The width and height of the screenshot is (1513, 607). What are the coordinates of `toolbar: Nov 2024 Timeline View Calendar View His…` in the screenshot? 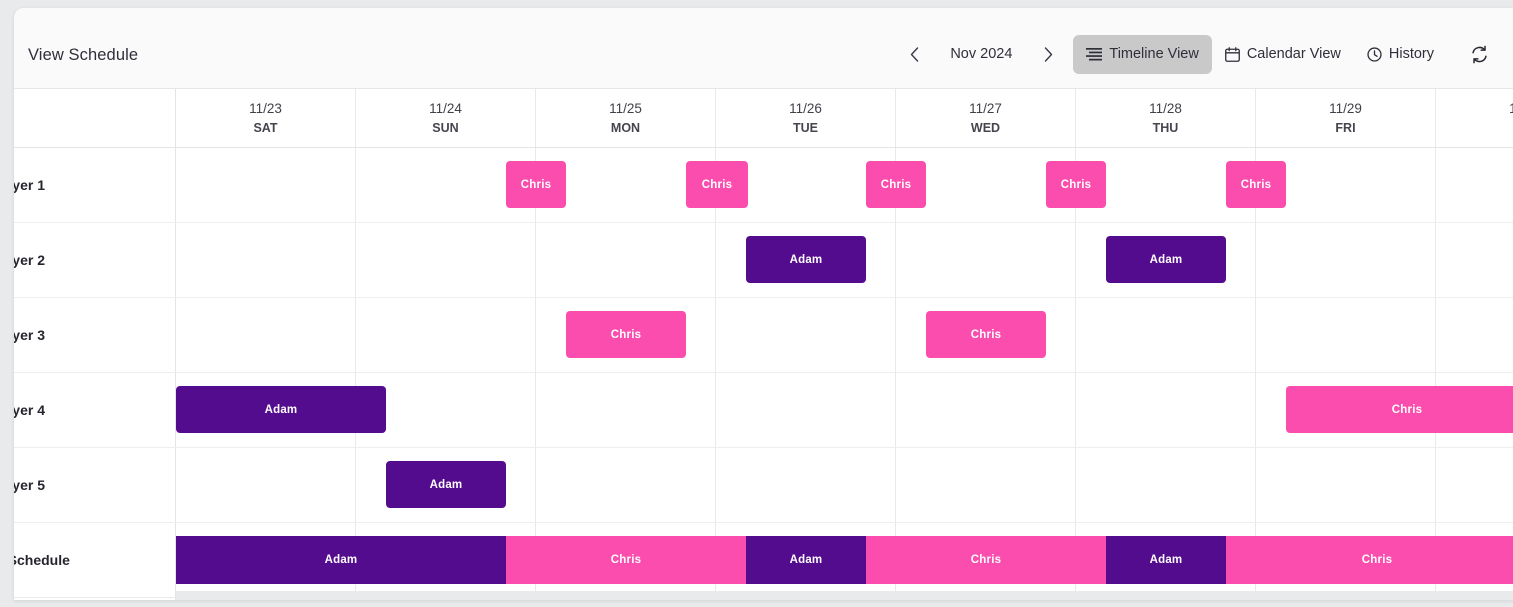 It's located at (1198, 54).